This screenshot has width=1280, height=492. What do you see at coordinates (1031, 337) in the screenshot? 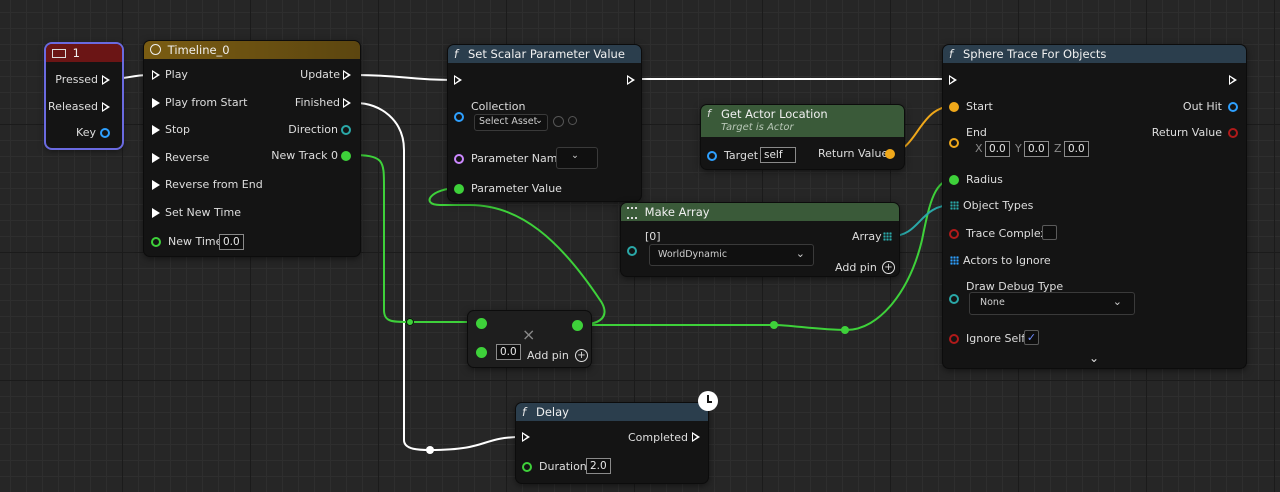
I see `ignore-self-checkbox: ✓` at bounding box center [1031, 337].